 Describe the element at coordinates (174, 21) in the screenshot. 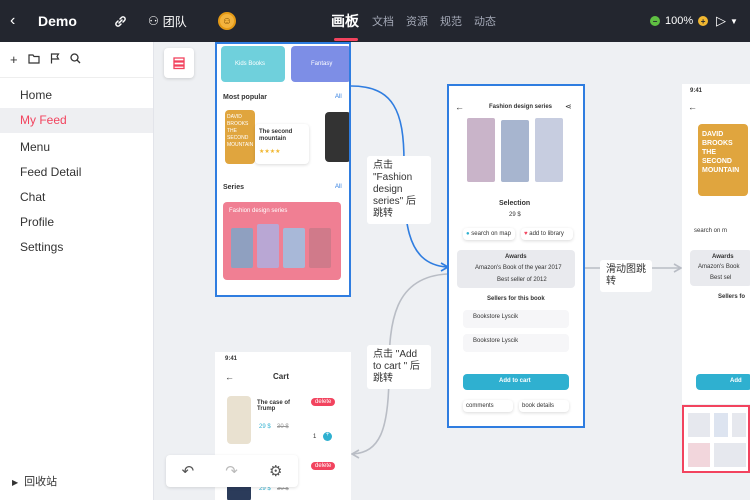

I see `team-label: 团队` at that location.